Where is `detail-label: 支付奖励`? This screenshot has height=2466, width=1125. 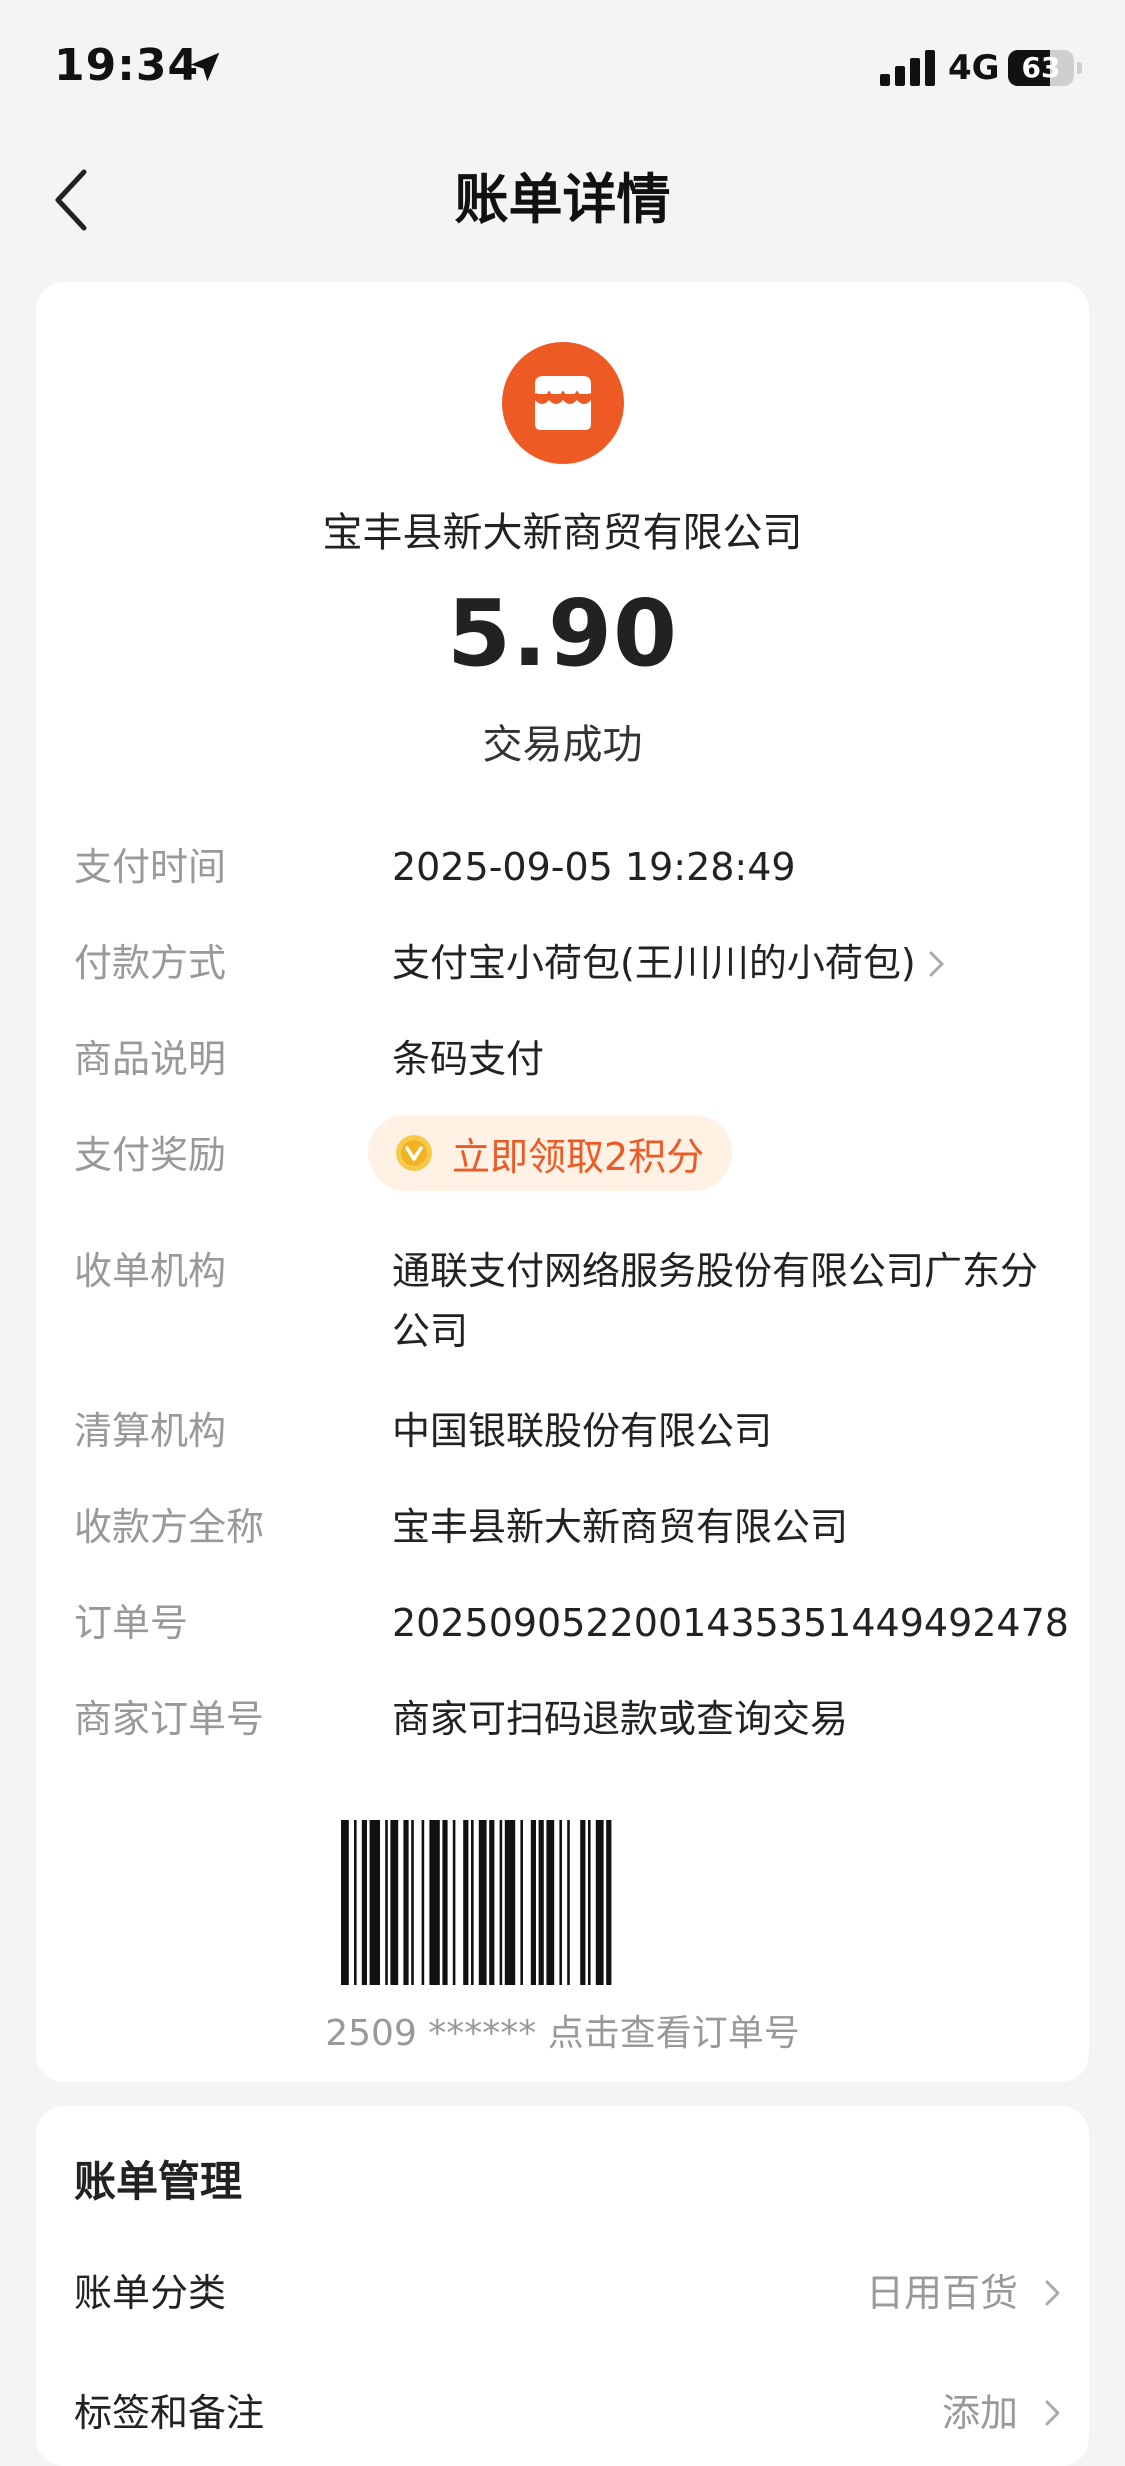 detail-label: 支付奖励 is located at coordinates (150, 1155).